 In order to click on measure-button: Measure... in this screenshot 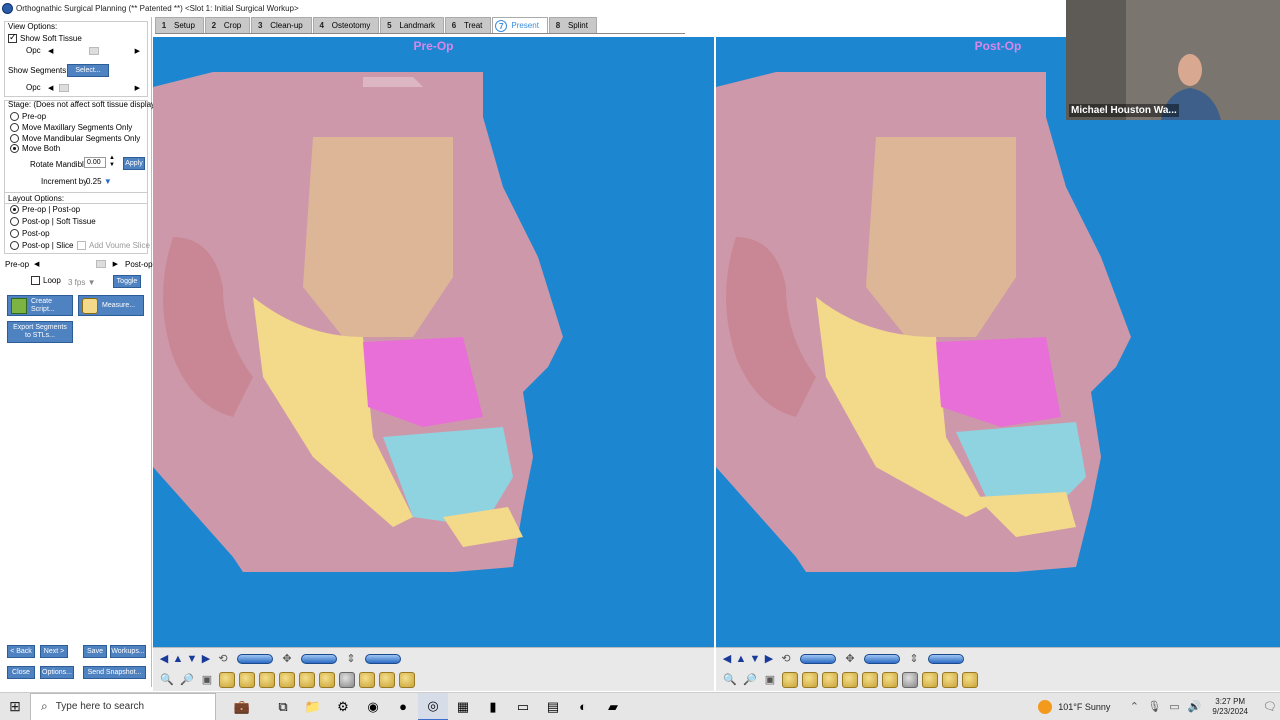, I will do `click(111, 305)`.